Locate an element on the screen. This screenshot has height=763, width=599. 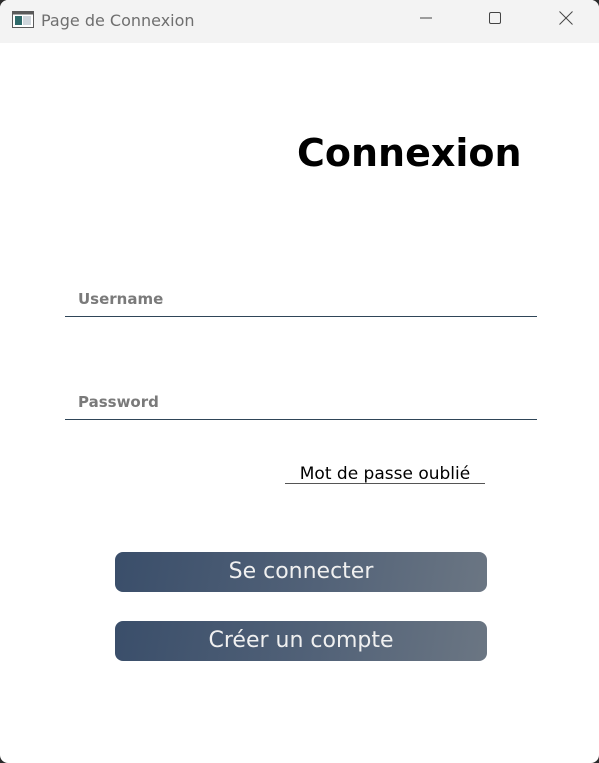
username-input is located at coordinates (301, 299).